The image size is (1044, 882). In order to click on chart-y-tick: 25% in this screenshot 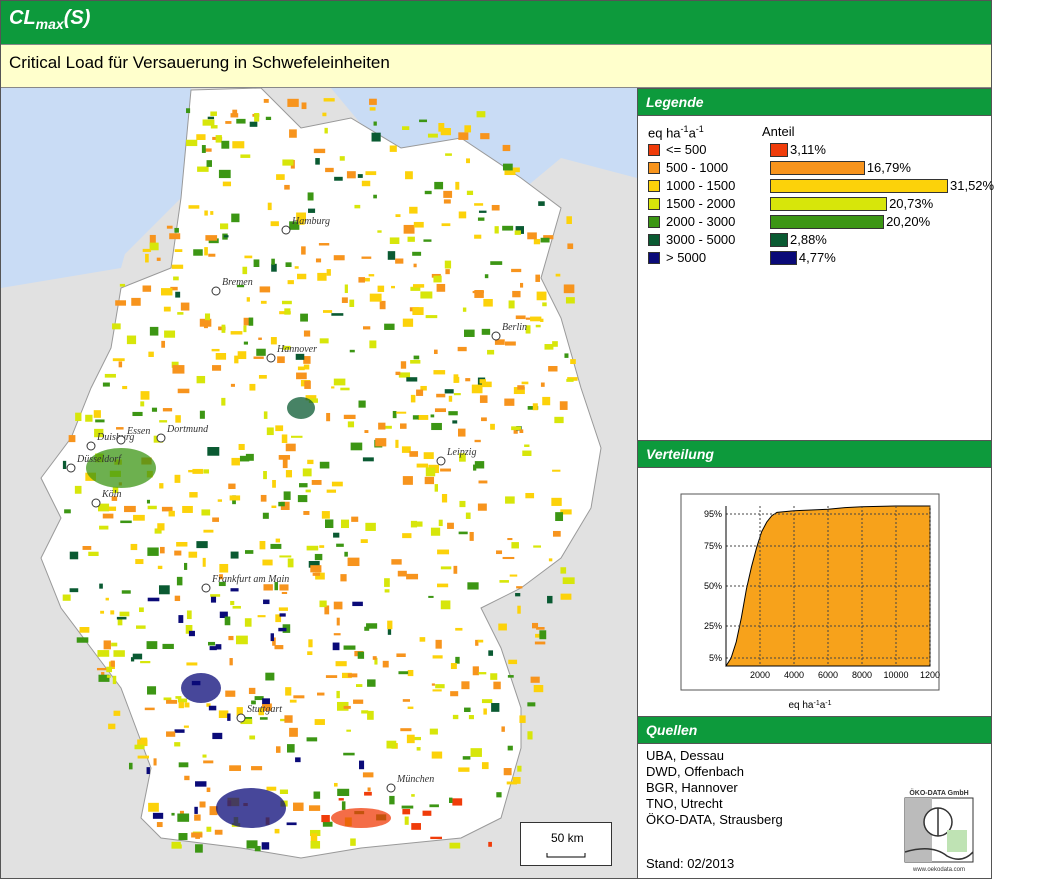, I will do `click(713, 626)`.